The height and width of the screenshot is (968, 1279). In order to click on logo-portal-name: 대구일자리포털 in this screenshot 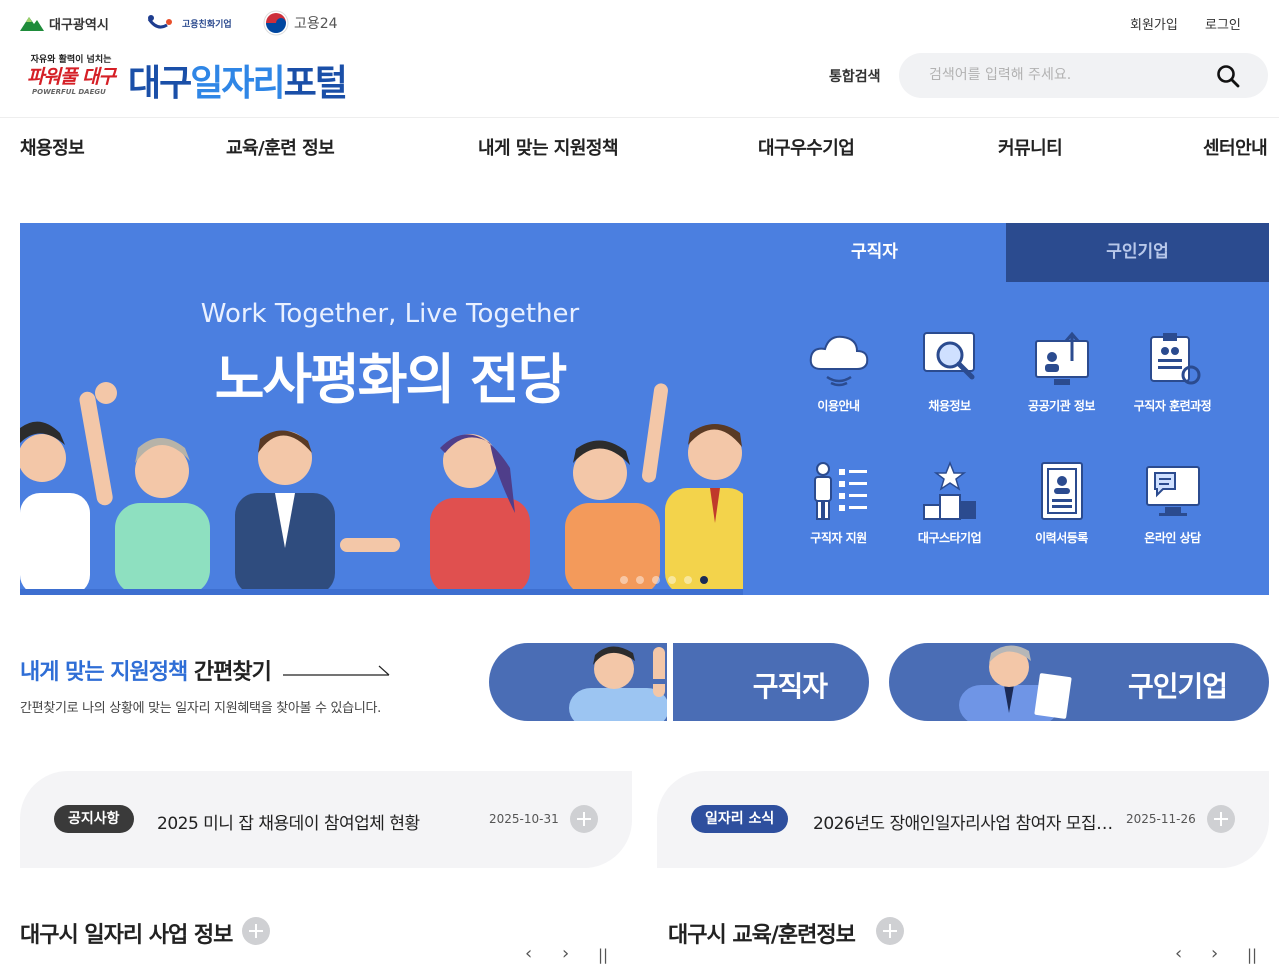, I will do `click(238, 80)`.